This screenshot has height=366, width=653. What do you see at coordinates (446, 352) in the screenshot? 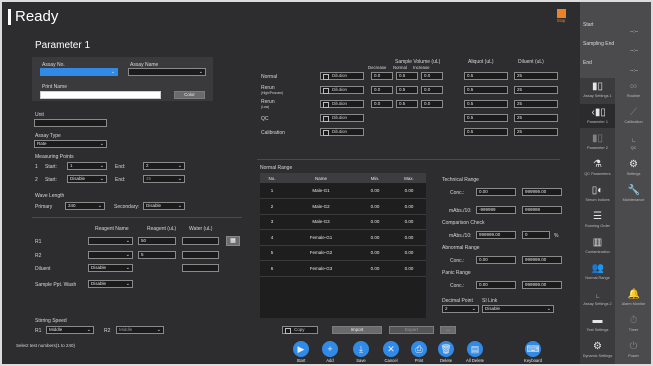
I see `delete-button: 🗑 Delete` at bounding box center [446, 352].